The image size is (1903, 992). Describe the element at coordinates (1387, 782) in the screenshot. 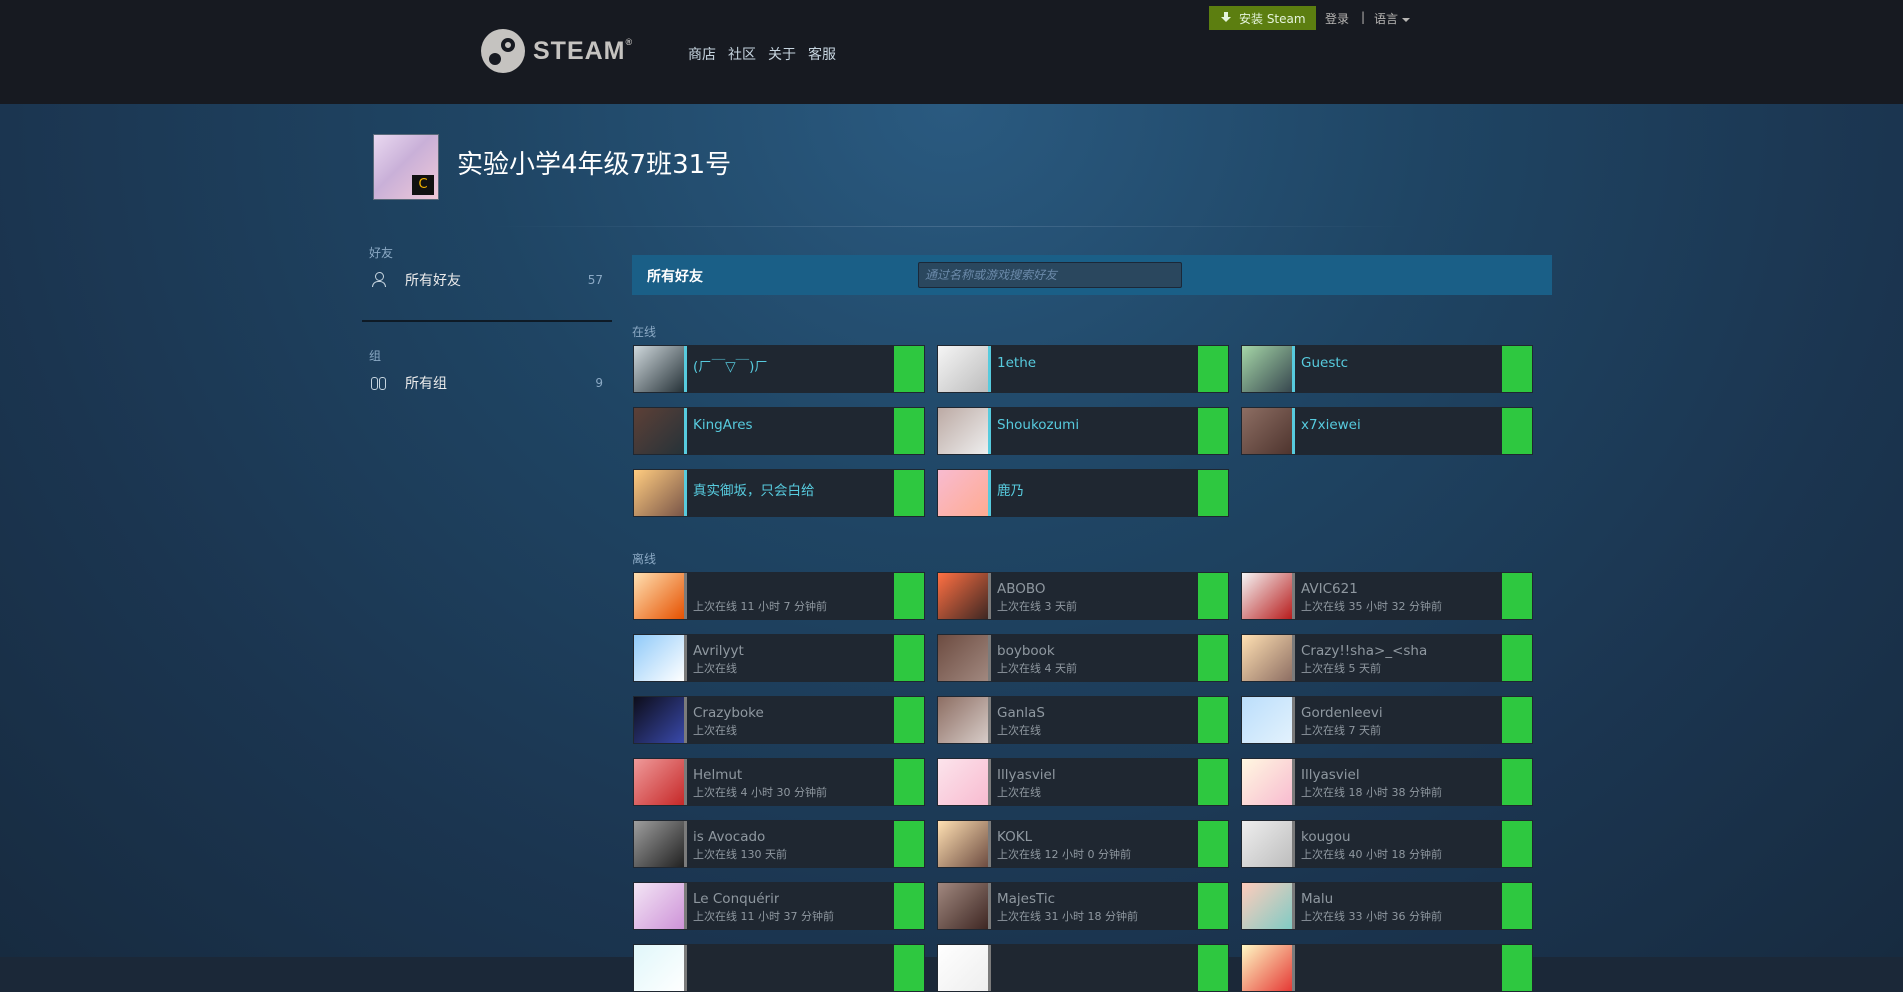

I see `friend-tile: Illyasviel 上次在线 18 小时 38 分钟前` at that location.